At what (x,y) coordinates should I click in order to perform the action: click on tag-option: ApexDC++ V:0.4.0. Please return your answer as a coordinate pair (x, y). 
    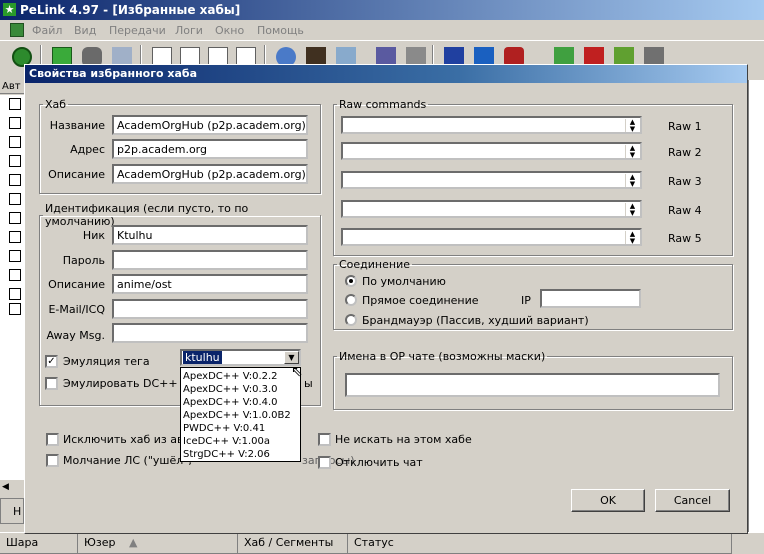
    Looking at the image, I should click on (230, 402).